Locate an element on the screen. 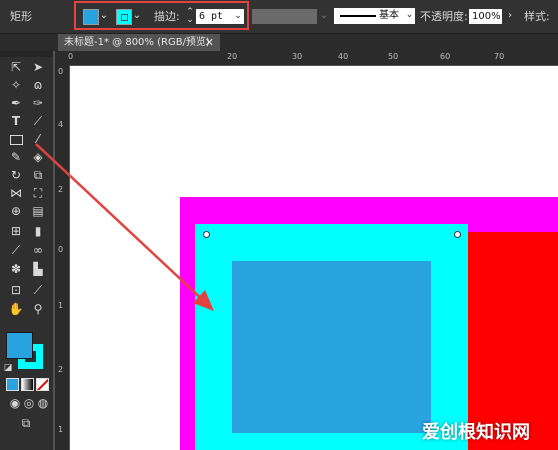 The image size is (558, 450). free-transform-tool-icon: ⛶ is located at coordinates (38, 193).